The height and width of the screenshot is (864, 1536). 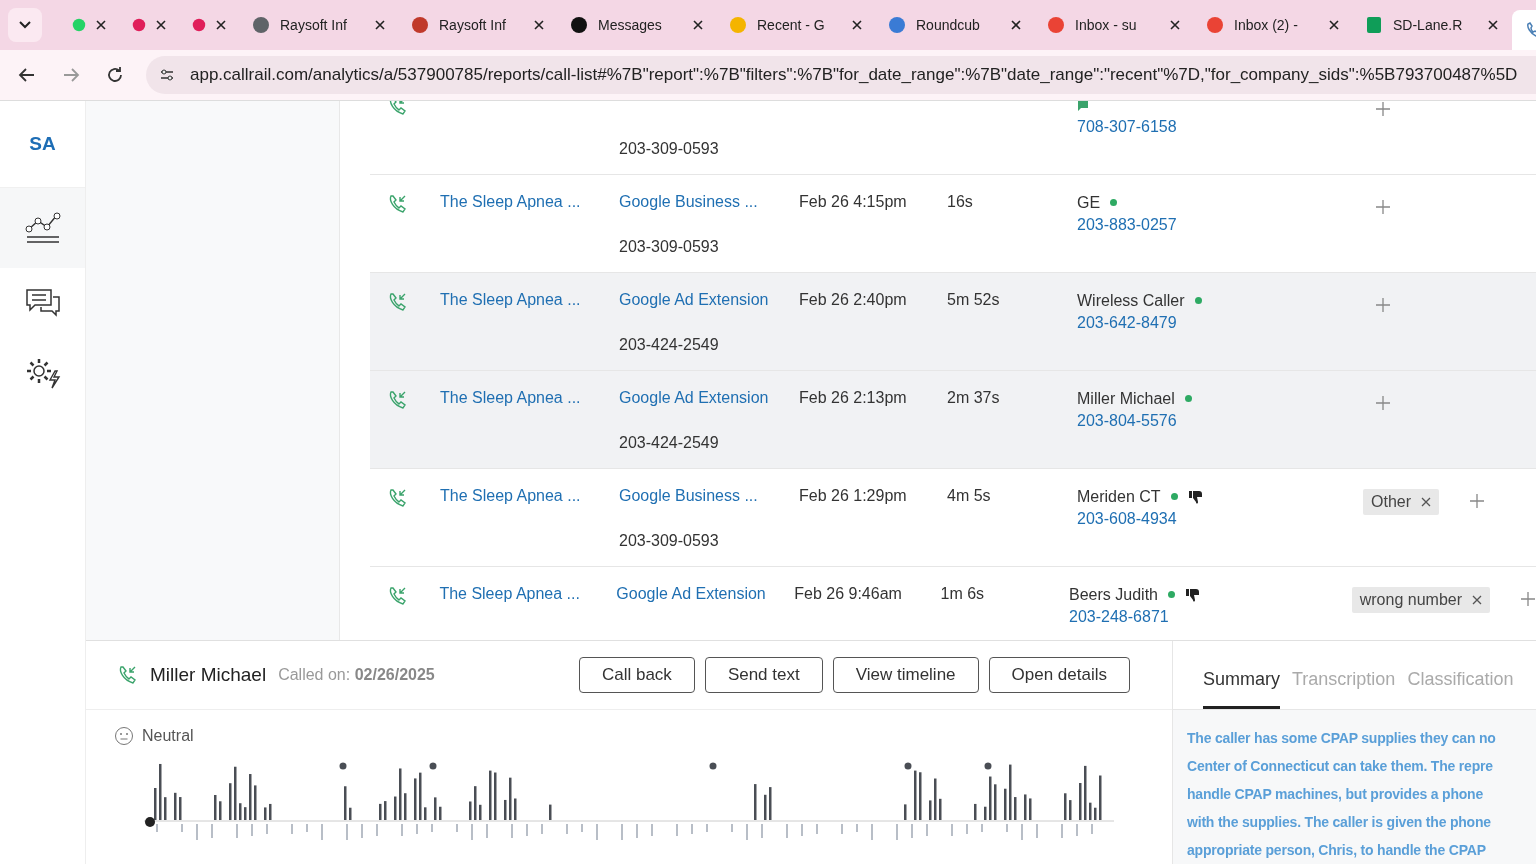 I want to click on chat-icon, so click(x=42, y=303).